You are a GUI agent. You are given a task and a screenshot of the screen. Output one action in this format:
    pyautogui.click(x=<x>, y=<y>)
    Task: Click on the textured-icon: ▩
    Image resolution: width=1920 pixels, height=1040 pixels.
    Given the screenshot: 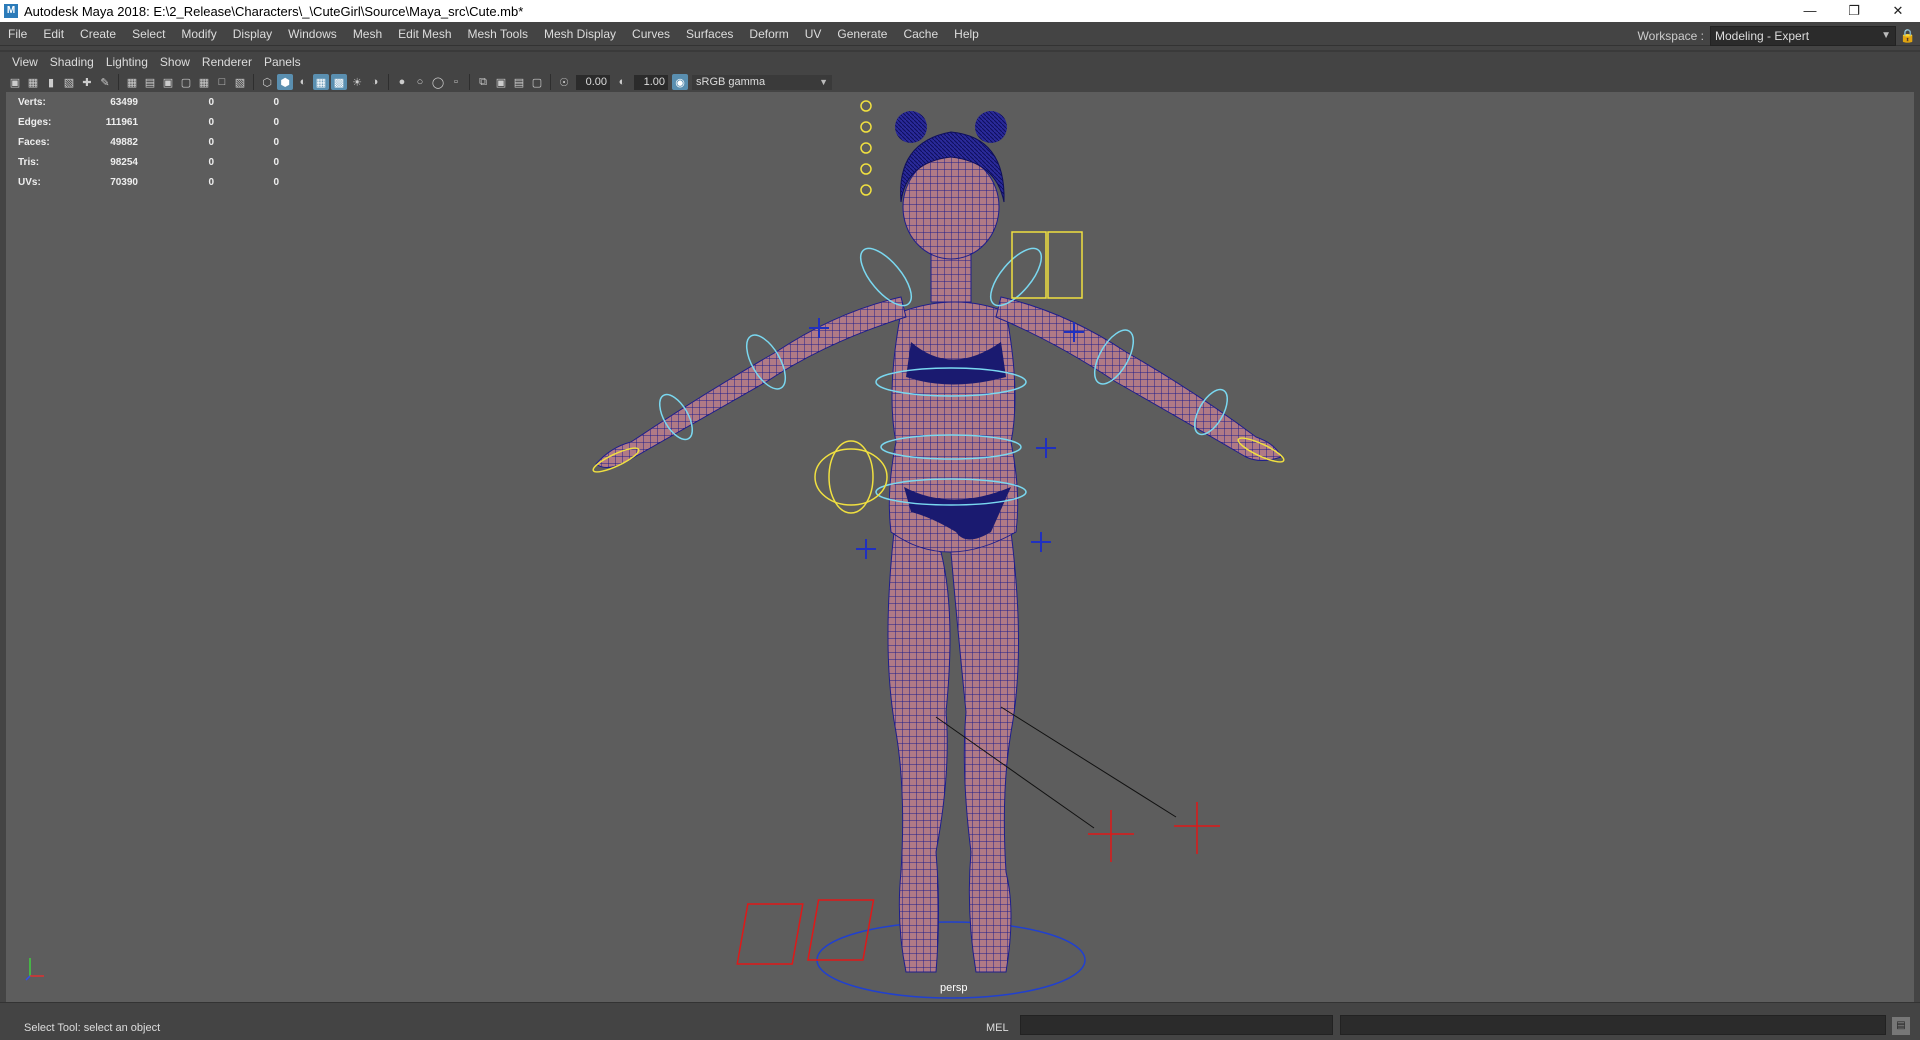 What is the action you would take?
    pyautogui.click(x=339, y=82)
    